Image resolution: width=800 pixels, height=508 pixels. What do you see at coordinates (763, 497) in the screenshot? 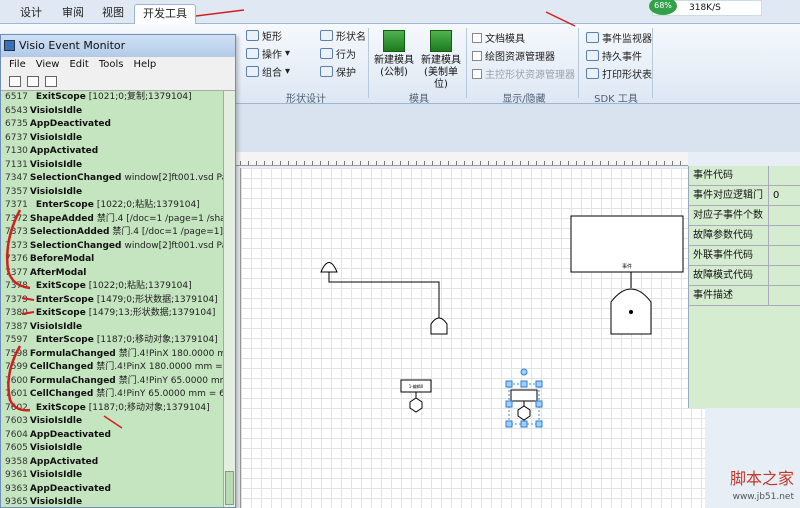
I see `watermark-url: www.jb51.net` at bounding box center [763, 497].